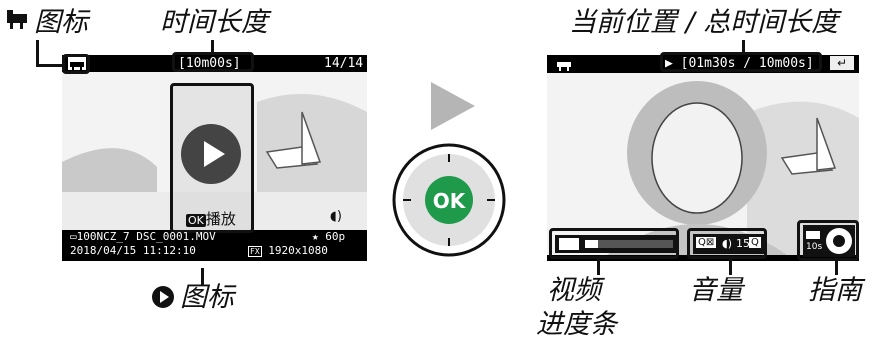  What do you see at coordinates (213, 62) in the screenshot?
I see `length-highlight` at bounding box center [213, 62].